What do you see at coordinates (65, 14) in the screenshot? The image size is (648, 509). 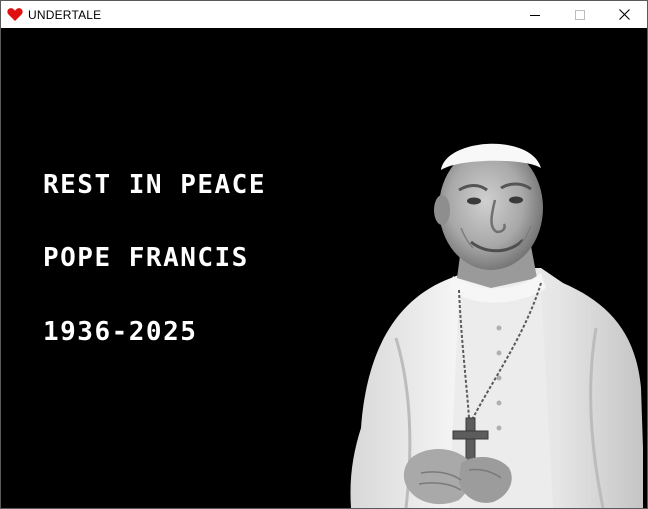 I see `window-title: UNDERTALE` at bounding box center [65, 14].